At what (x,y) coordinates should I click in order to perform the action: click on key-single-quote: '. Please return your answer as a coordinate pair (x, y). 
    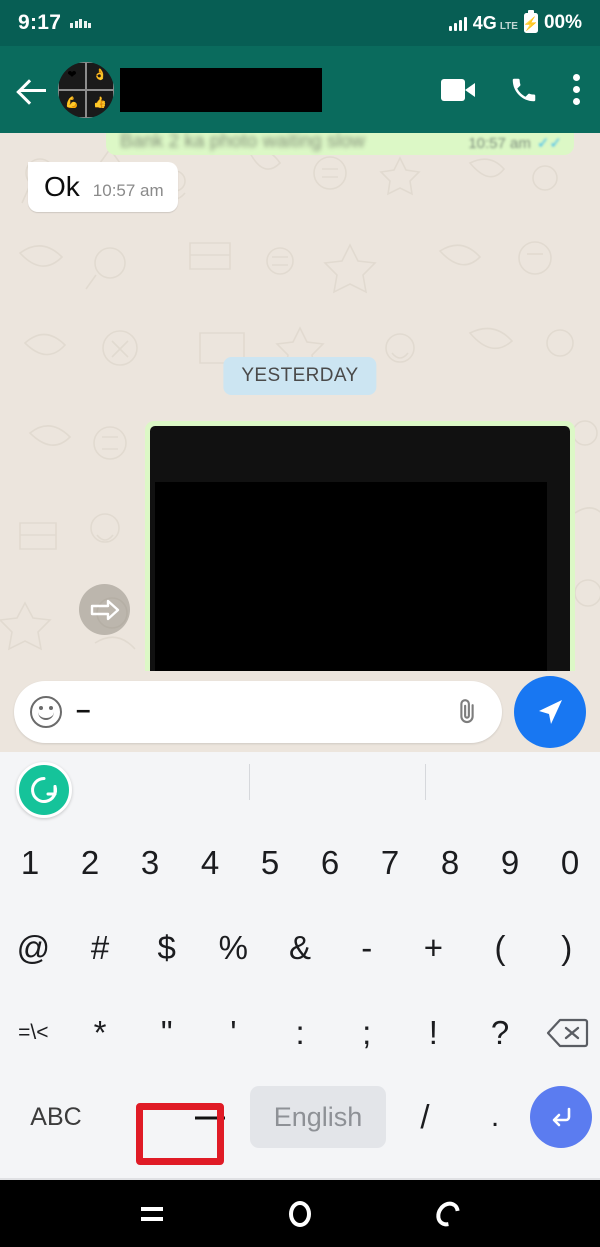
    Looking at the image, I should click on (233, 1032).